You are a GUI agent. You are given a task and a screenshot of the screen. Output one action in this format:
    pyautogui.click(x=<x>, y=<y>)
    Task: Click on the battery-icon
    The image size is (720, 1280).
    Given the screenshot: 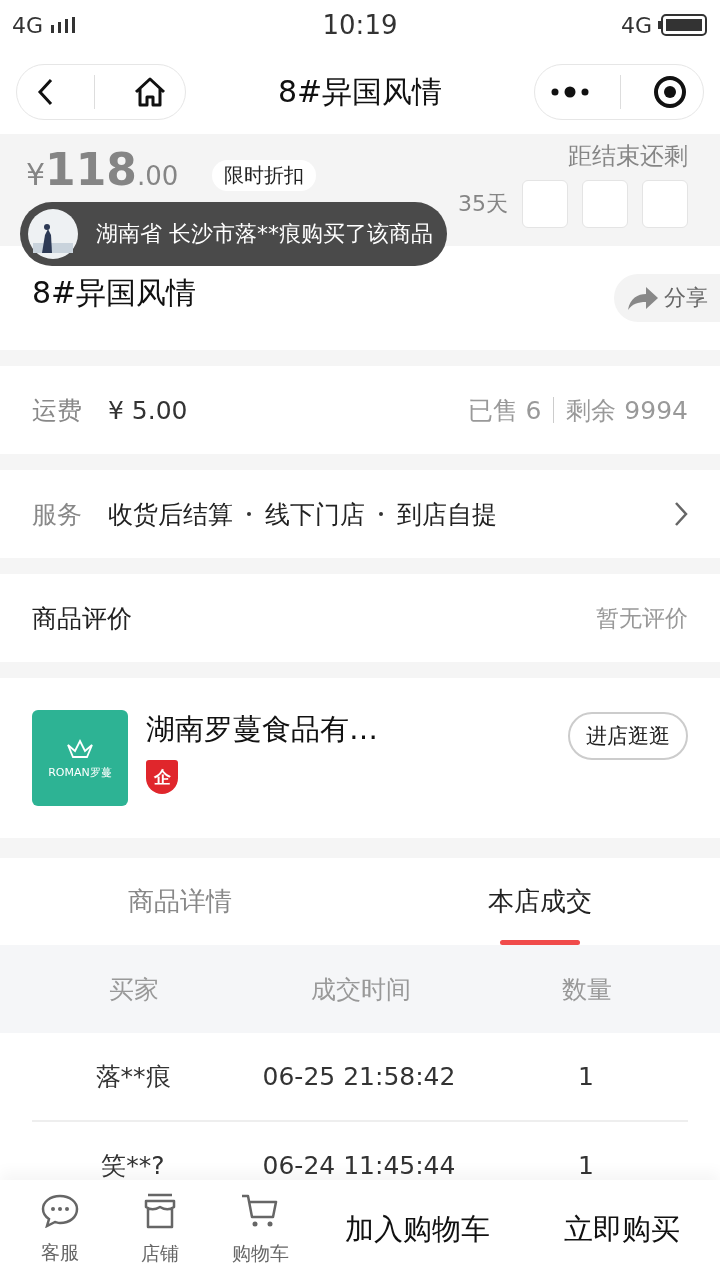 What is the action you would take?
    pyautogui.click(x=683, y=25)
    